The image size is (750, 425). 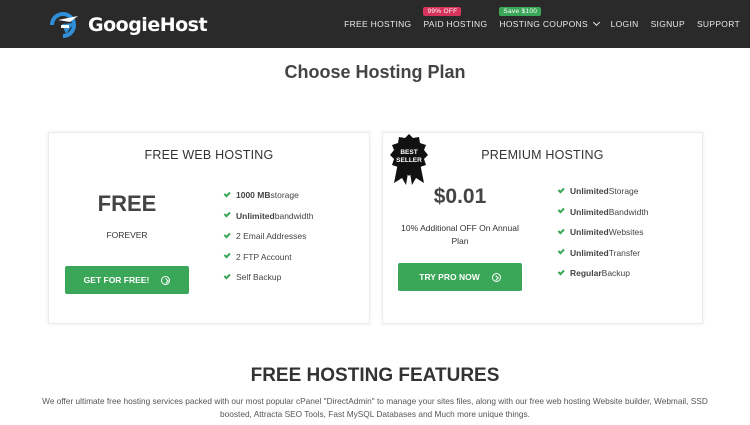 What do you see at coordinates (375, 72) in the screenshot?
I see `page-title: Choose Hosting Plan` at bounding box center [375, 72].